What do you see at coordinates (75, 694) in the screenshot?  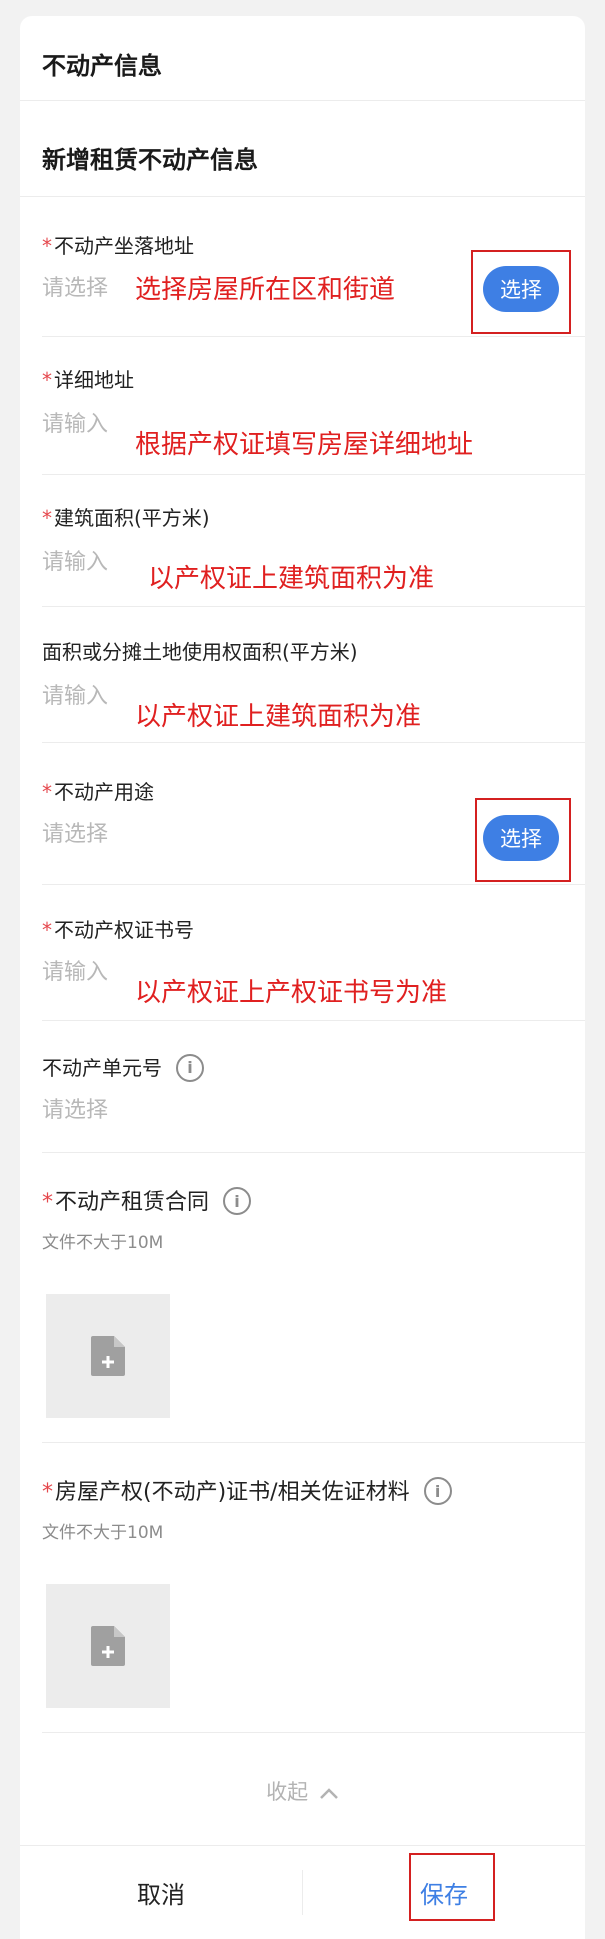 I see `land-area-input: 请输入` at bounding box center [75, 694].